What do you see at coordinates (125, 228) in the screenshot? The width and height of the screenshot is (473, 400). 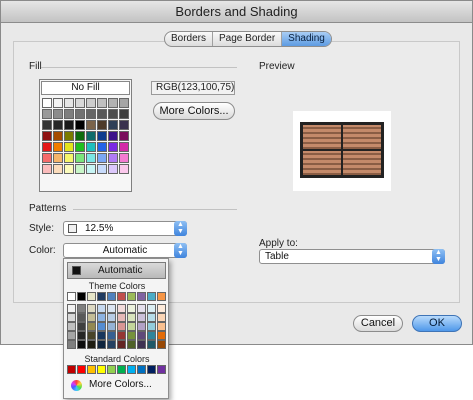 I see `pattern-style-select: 12.5% ▲ ▼` at bounding box center [125, 228].